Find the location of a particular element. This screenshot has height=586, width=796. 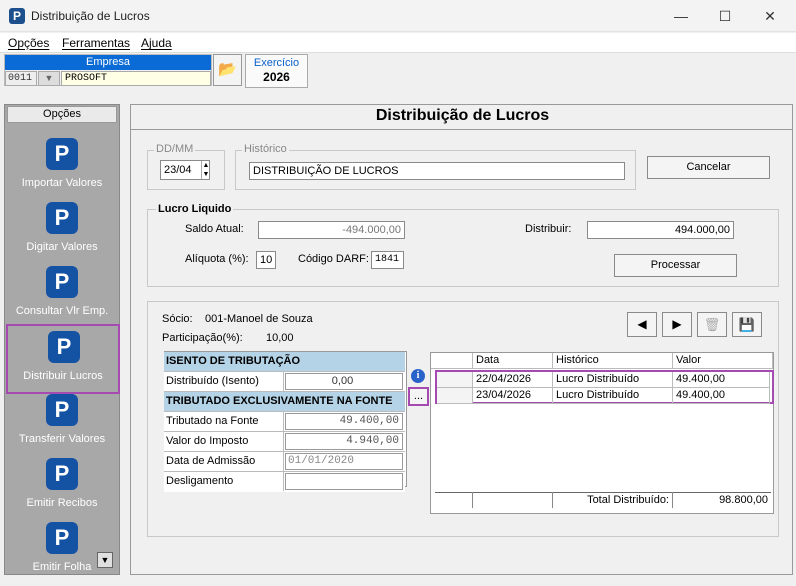

total-value: 98.800,00 is located at coordinates (743, 500).